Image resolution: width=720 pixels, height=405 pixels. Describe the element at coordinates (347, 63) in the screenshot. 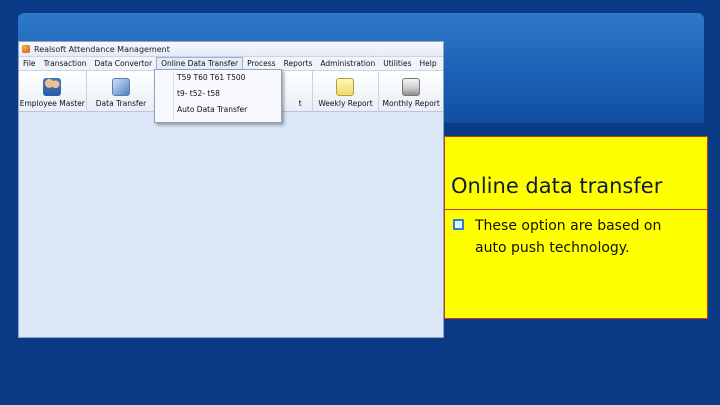

I see `menu-administration: Administration` at that location.